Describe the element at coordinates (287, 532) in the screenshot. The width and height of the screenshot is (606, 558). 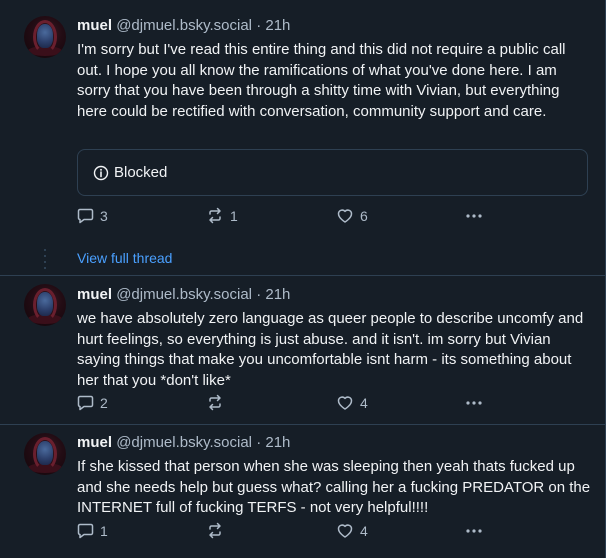
I see `post-actions: 1 4` at that location.